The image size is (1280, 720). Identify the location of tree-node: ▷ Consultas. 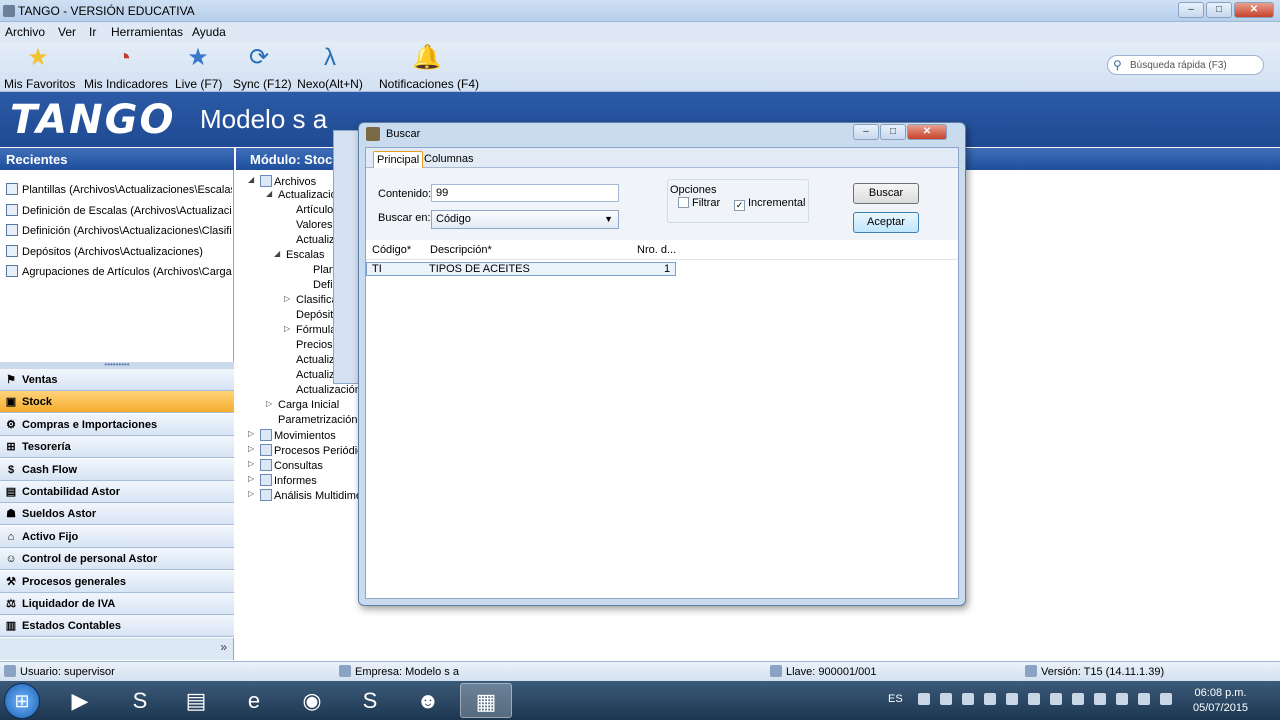
(285, 465).